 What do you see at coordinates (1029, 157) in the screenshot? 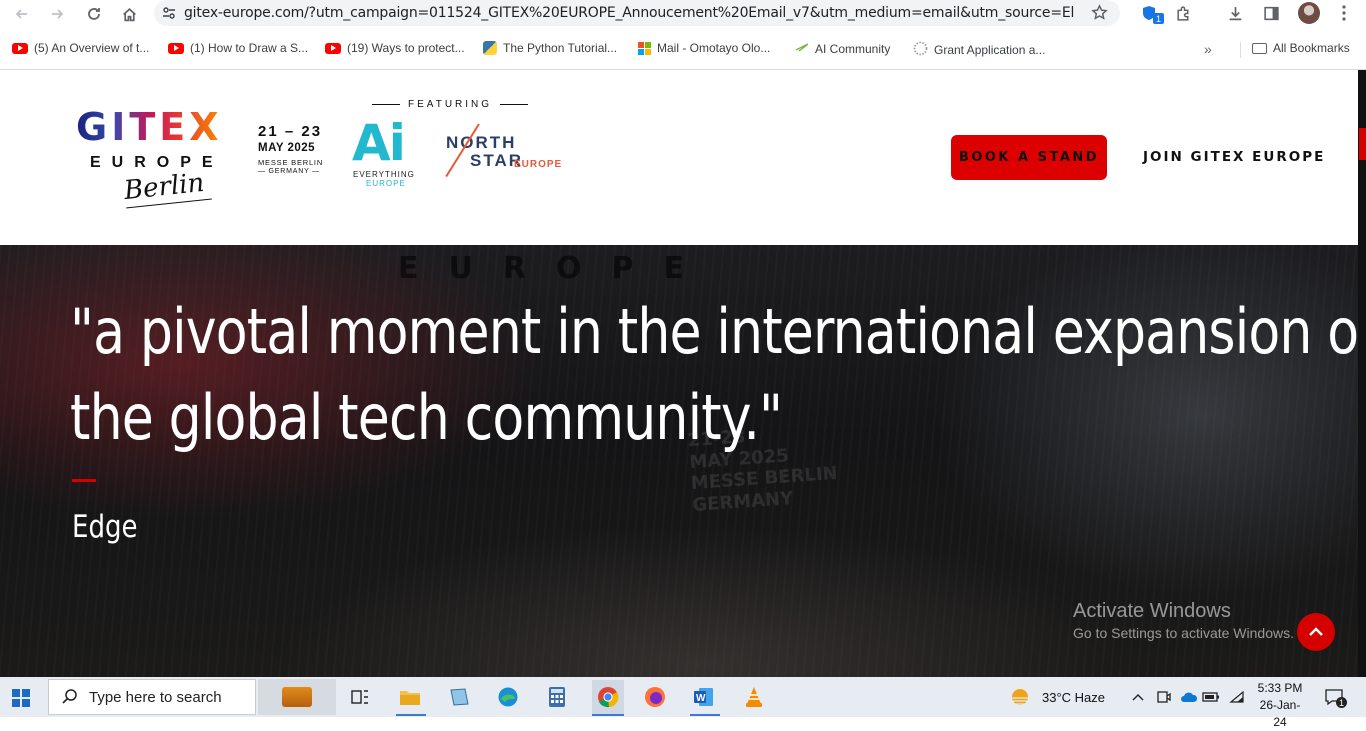
I see `book-a-stand-button: BOOK A STAND` at bounding box center [1029, 157].